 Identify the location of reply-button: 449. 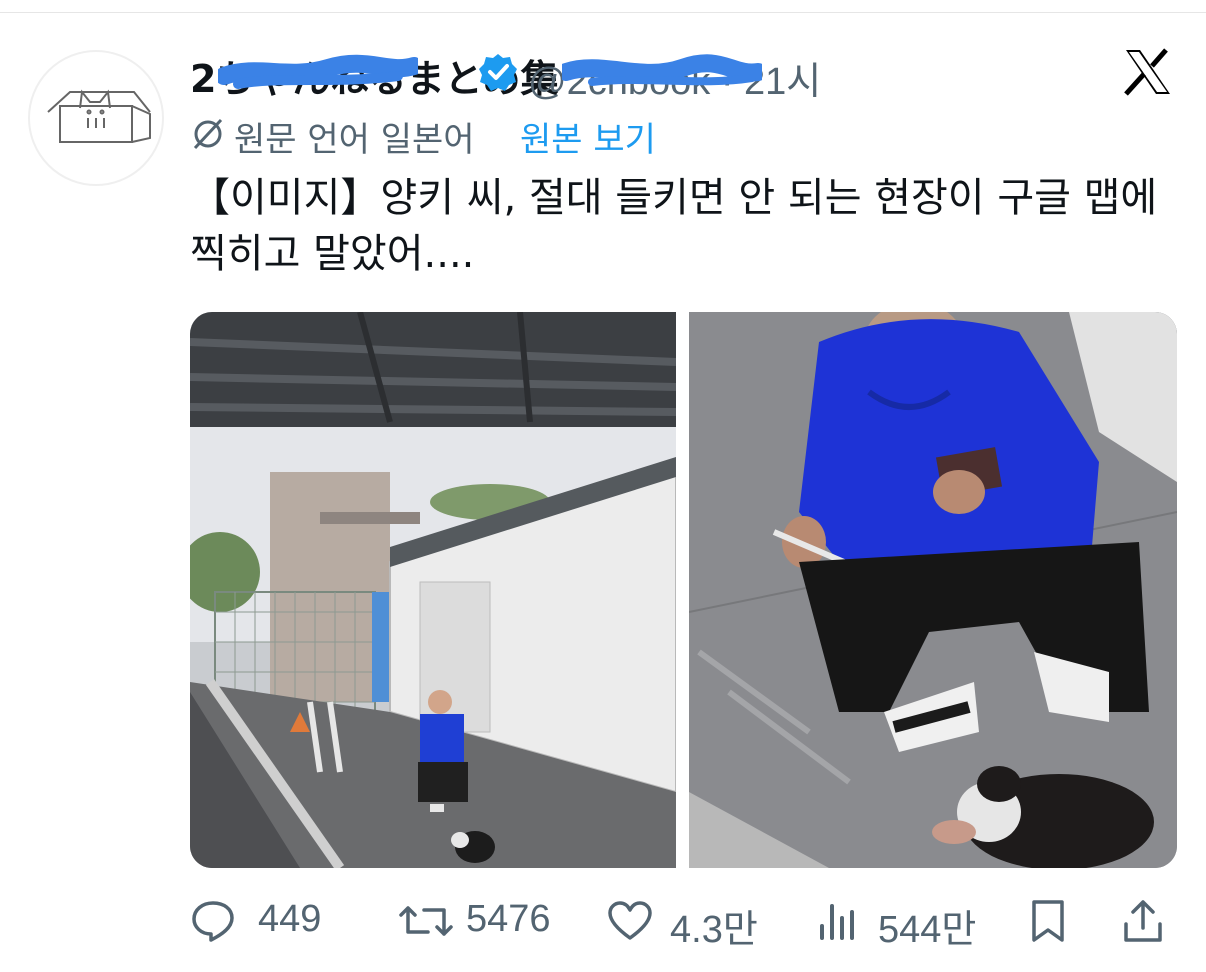
(265, 920).